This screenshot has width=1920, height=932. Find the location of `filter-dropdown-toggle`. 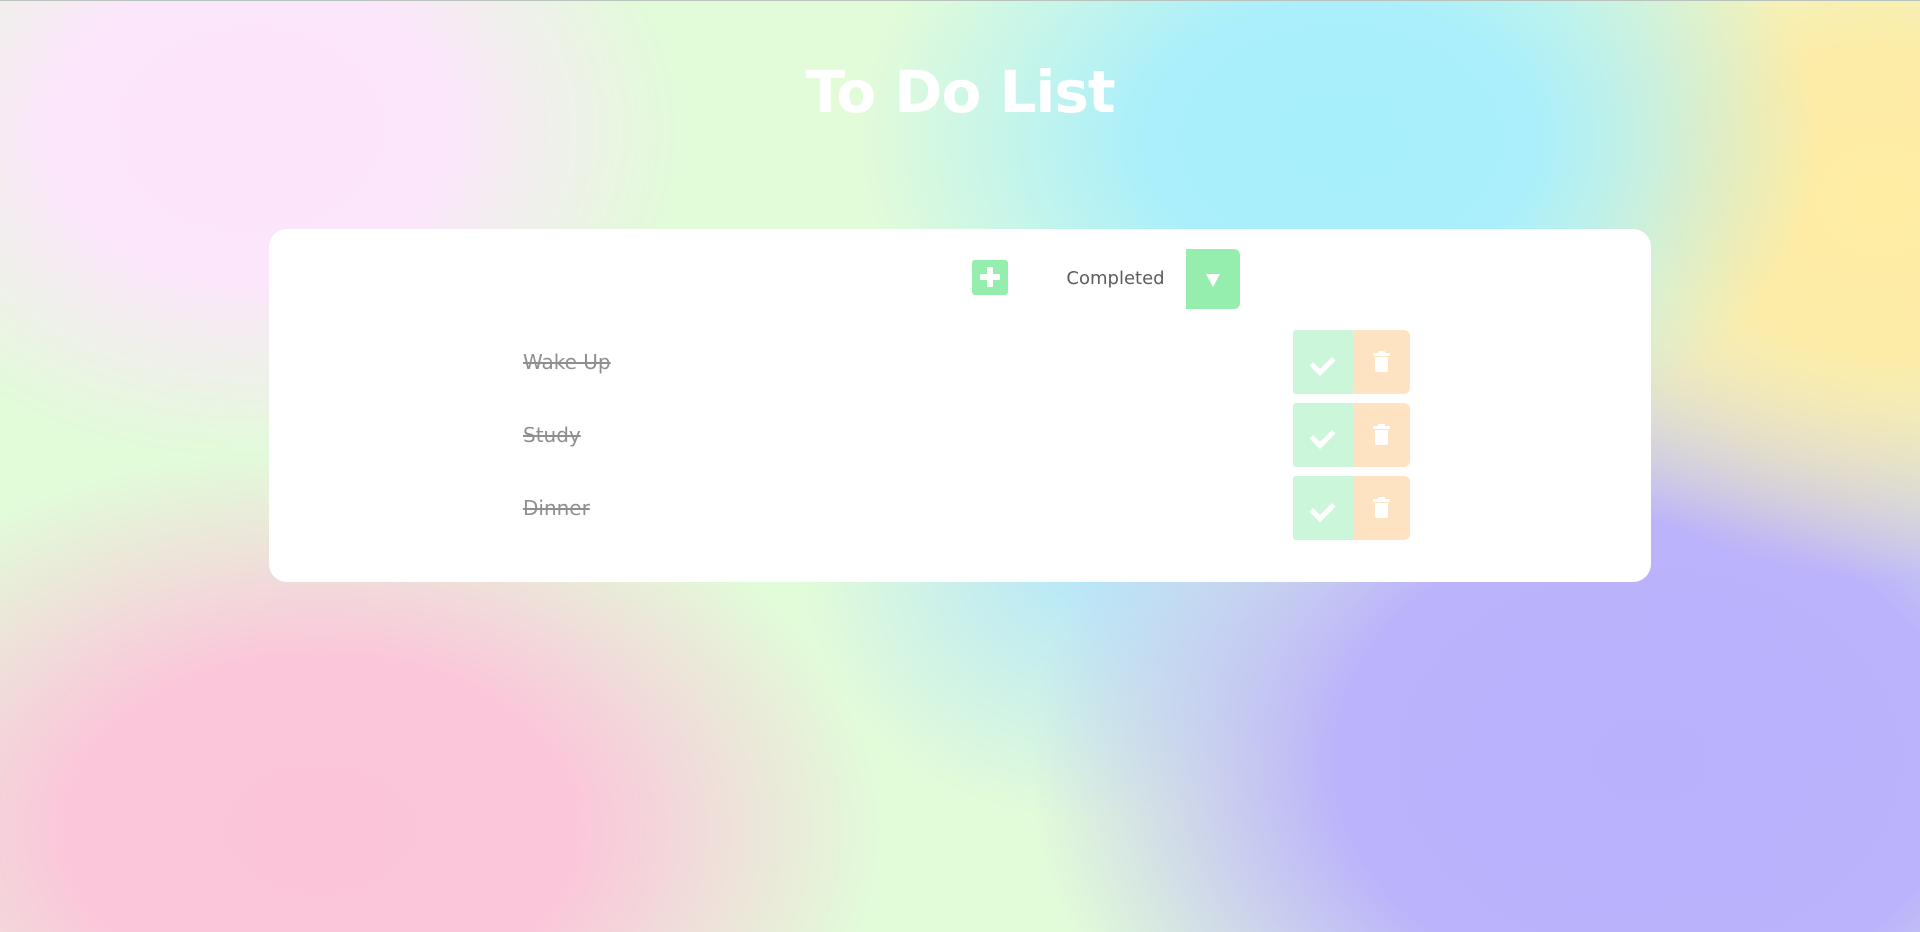

filter-dropdown-toggle is located at coordinates (1213, 279).